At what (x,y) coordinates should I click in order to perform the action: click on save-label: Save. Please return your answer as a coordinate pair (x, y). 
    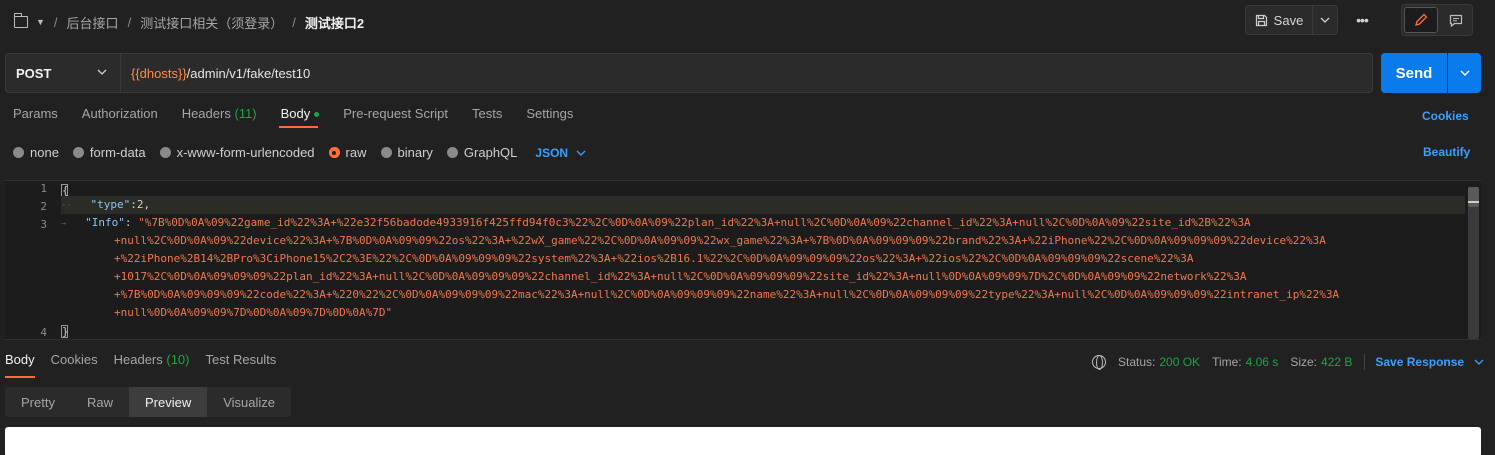
    Looking at the image, I should click on (1288, 20).